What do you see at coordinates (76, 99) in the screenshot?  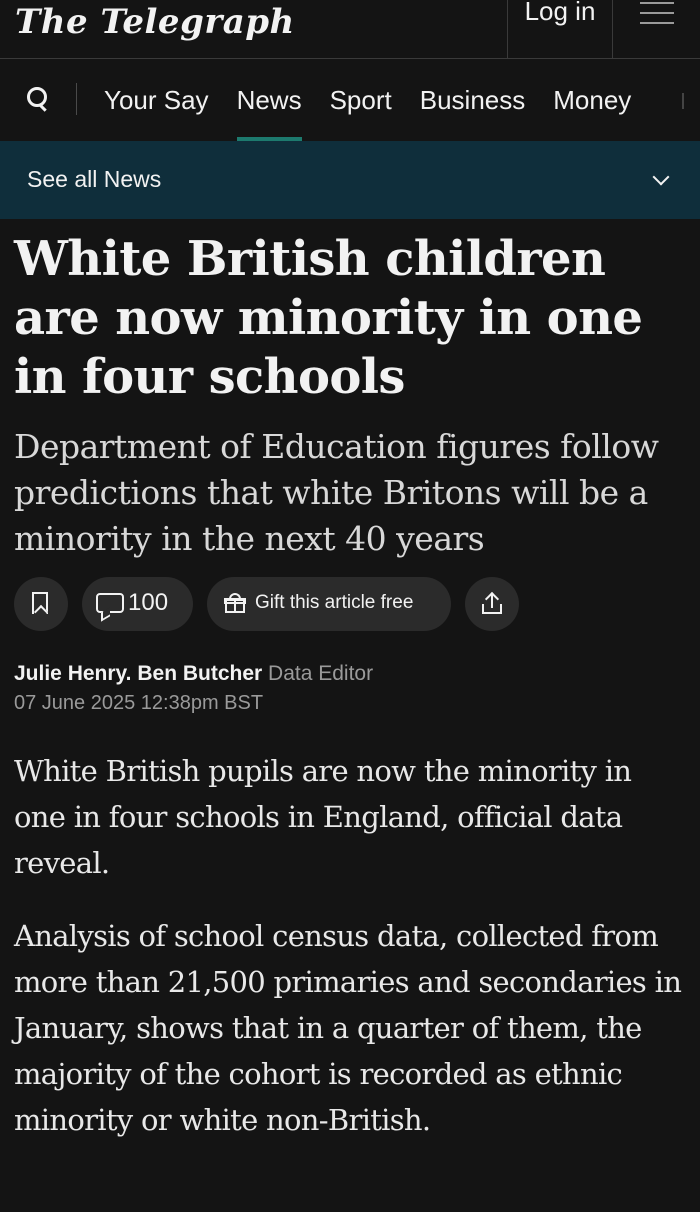 I see `nav-divider` at bounding box center [76, 99].